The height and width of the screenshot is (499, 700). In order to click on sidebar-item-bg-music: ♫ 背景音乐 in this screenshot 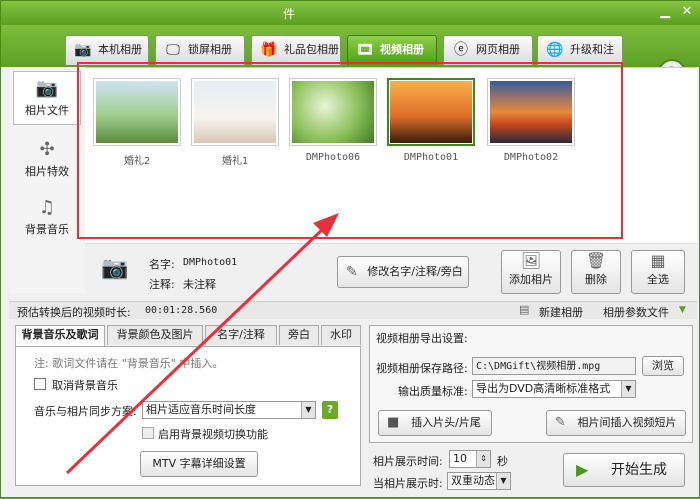, I will do `click(47, 218)`.